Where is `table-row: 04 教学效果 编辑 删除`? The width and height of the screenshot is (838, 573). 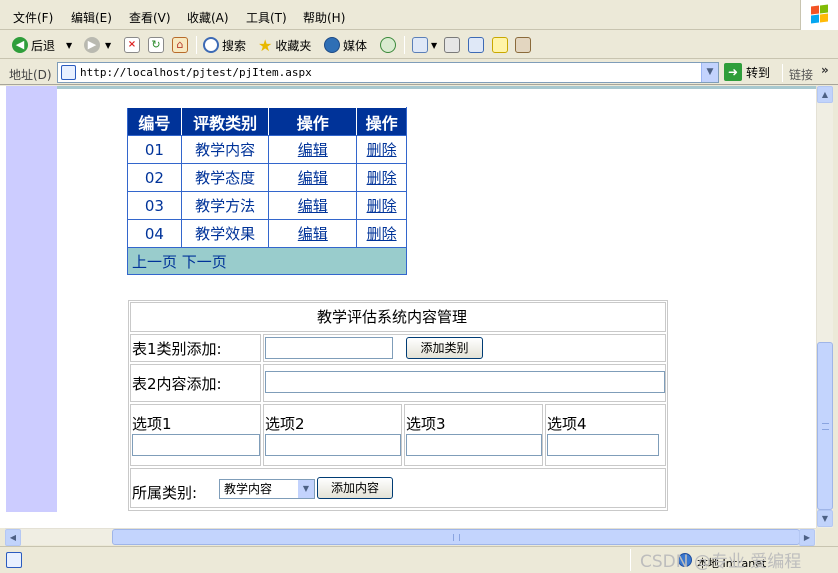
table-row: 04 教学效果 编辑 删除 is located at coordinates (267, 233).